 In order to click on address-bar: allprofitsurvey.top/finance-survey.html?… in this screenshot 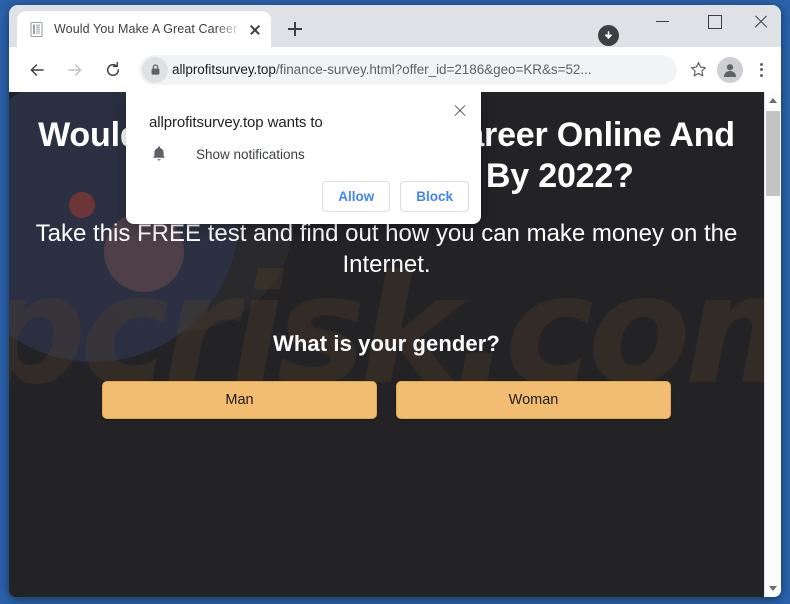, I will do `click(408, 69)`.